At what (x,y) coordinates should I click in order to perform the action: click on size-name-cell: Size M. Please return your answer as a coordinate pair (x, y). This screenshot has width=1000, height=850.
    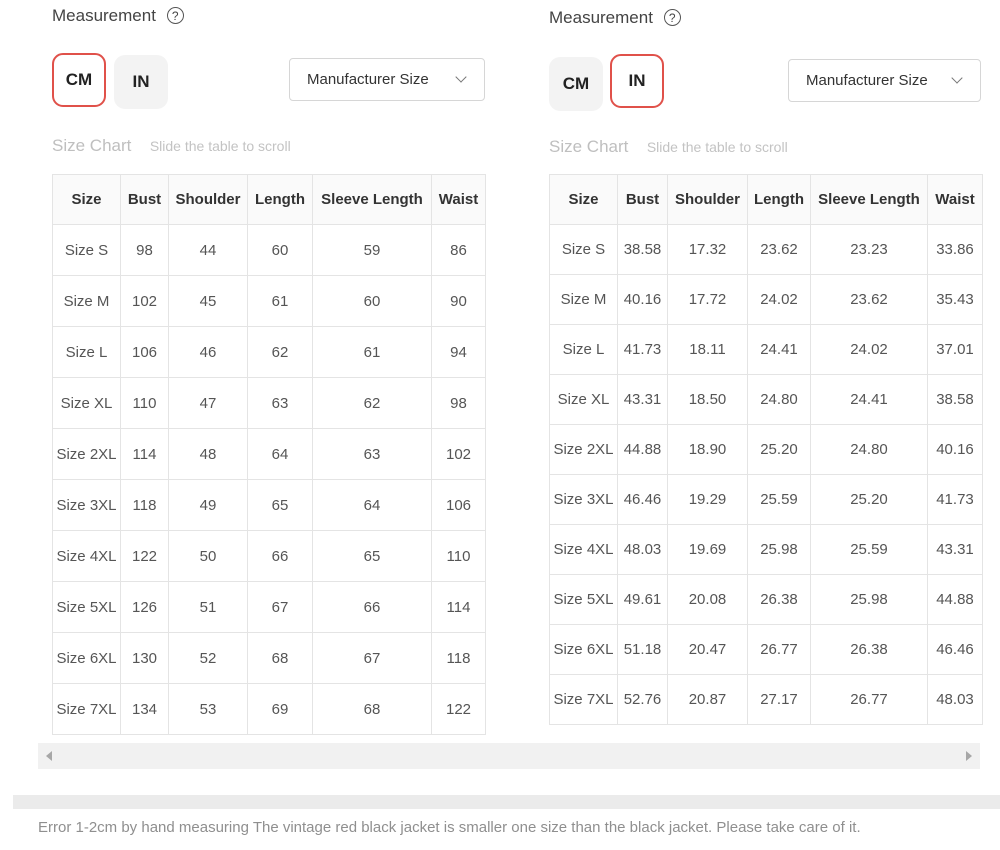
    Looking at the image, I should click on (583, 299).